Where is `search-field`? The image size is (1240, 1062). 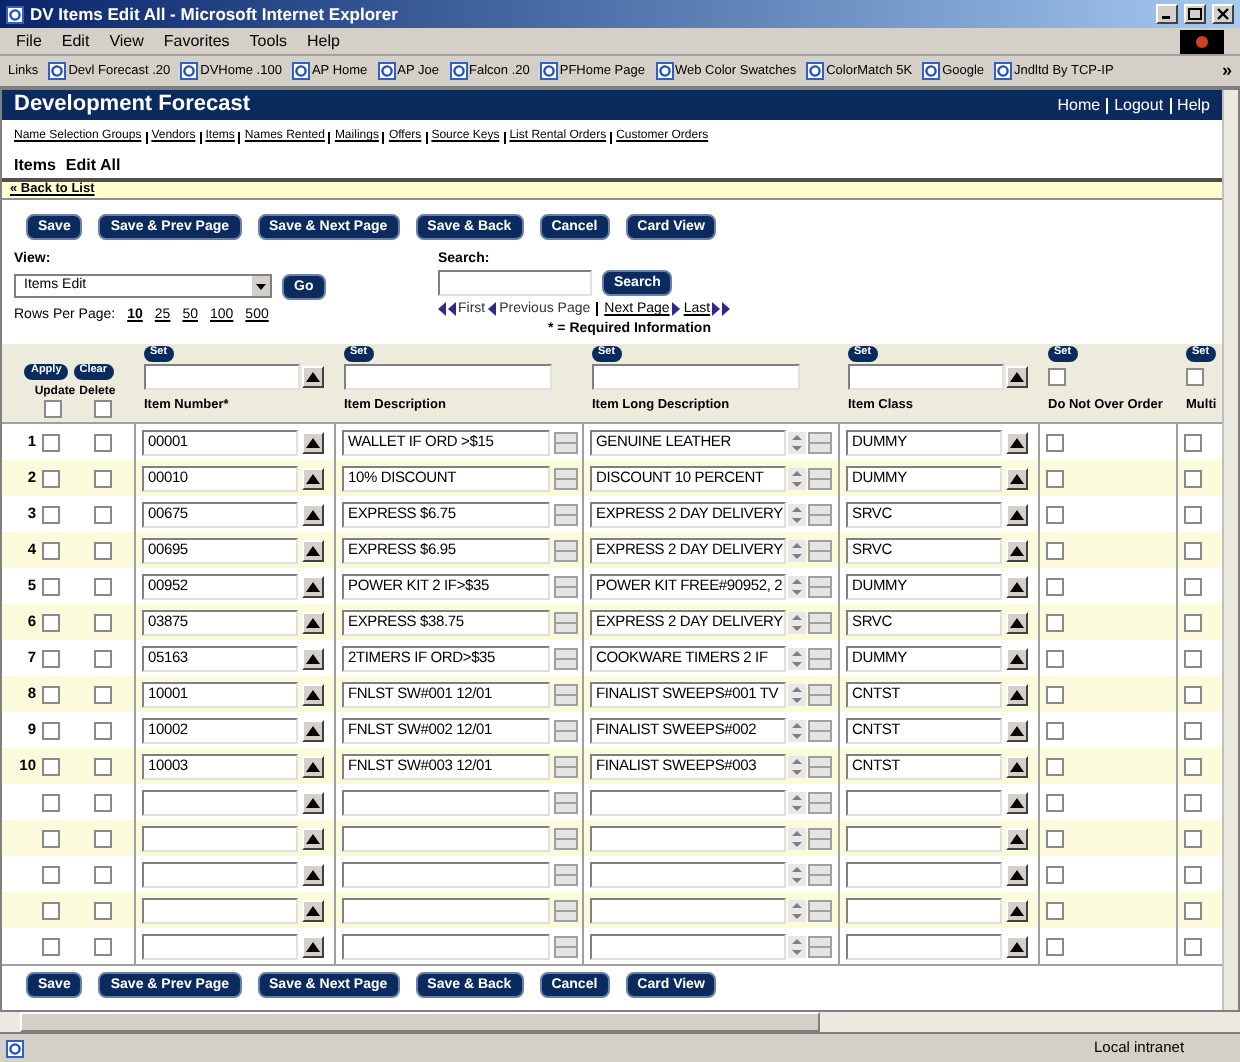
search-field is located at coordinates (515, 283).